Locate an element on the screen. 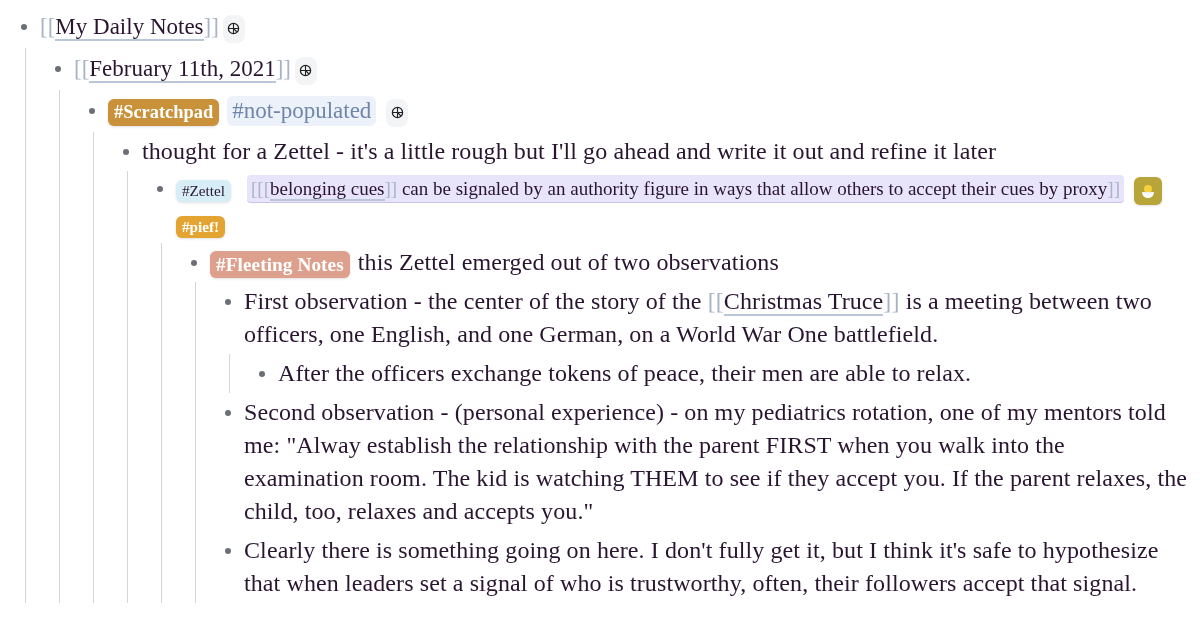  page-link: My Daily Notes is located at coordinates (129, 27).